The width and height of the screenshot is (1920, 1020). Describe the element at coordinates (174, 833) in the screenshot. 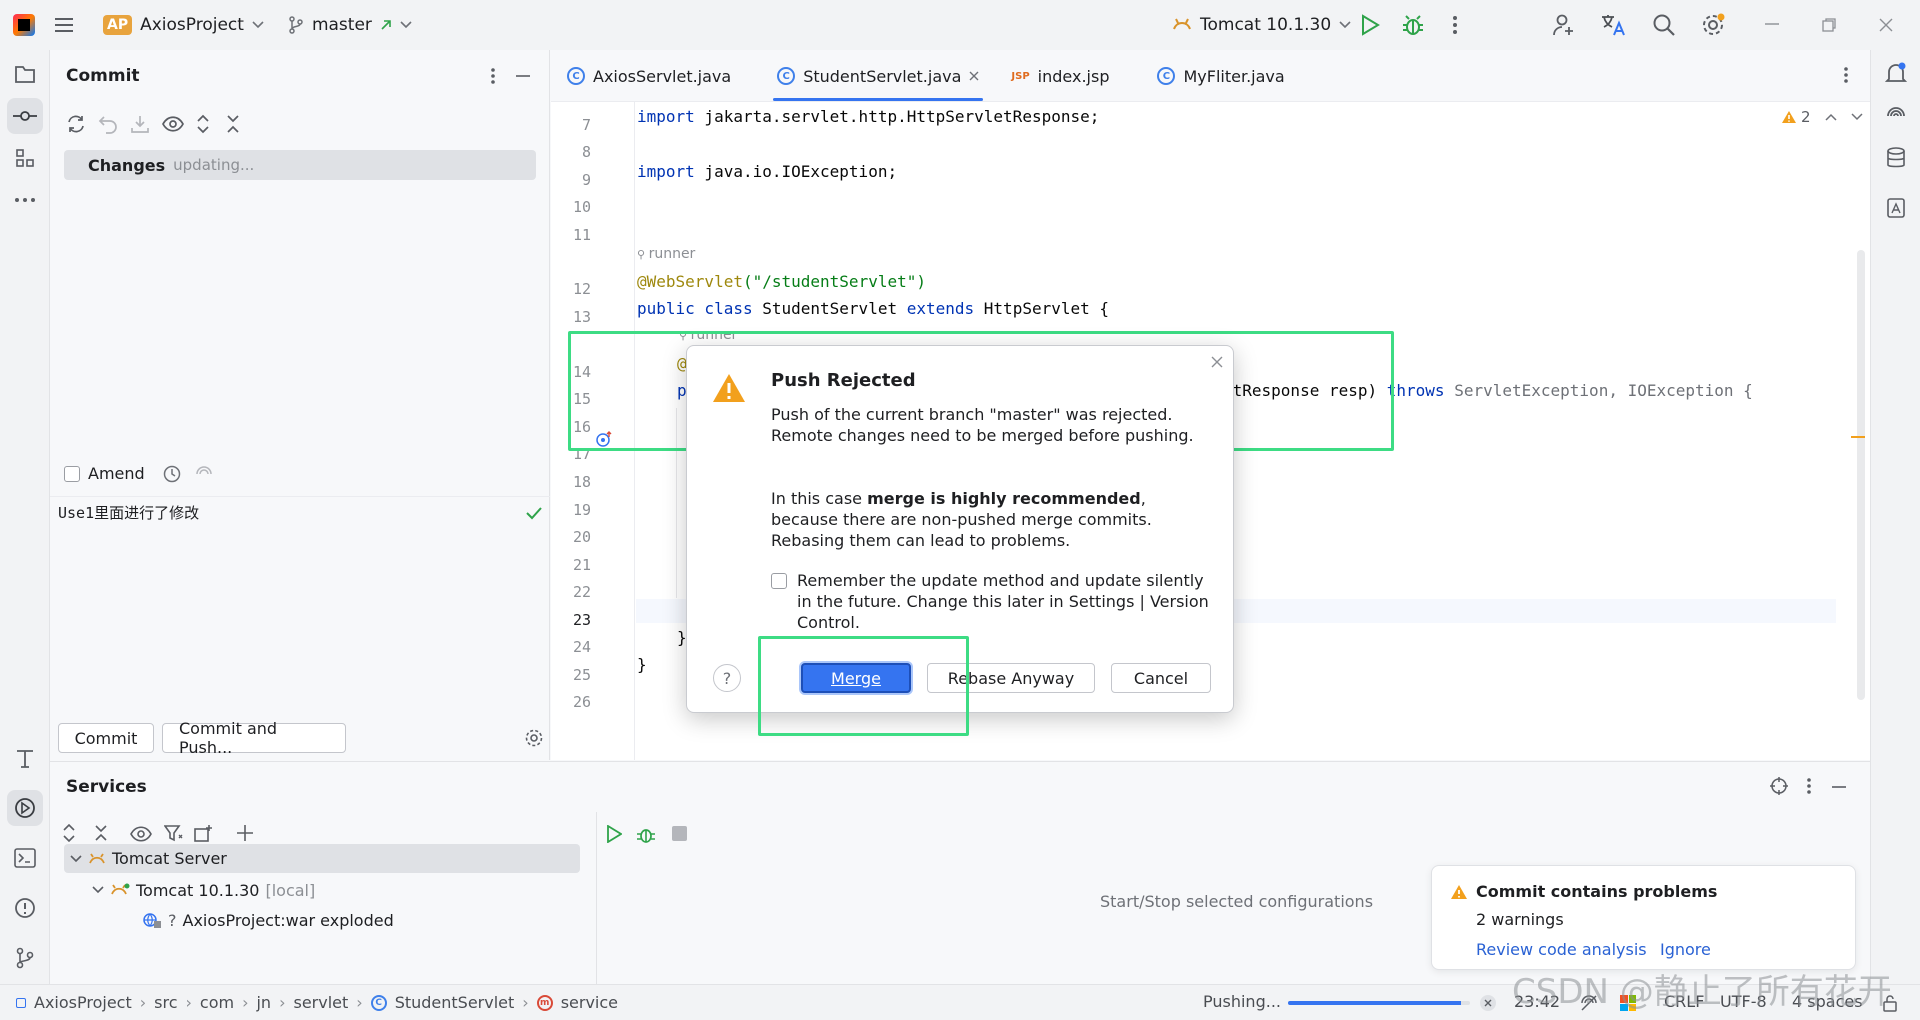

I see `filter-icon` at that location.